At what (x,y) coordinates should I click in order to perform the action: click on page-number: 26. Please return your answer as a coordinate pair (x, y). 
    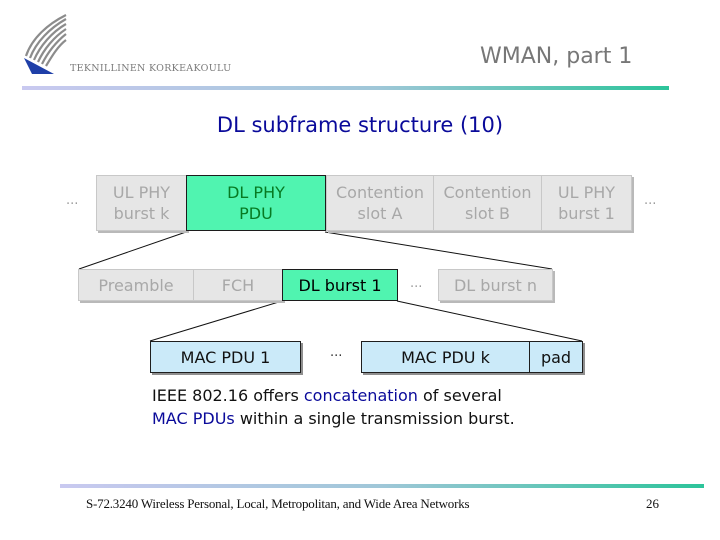
    Looking at the image, I should click on (652, 503).